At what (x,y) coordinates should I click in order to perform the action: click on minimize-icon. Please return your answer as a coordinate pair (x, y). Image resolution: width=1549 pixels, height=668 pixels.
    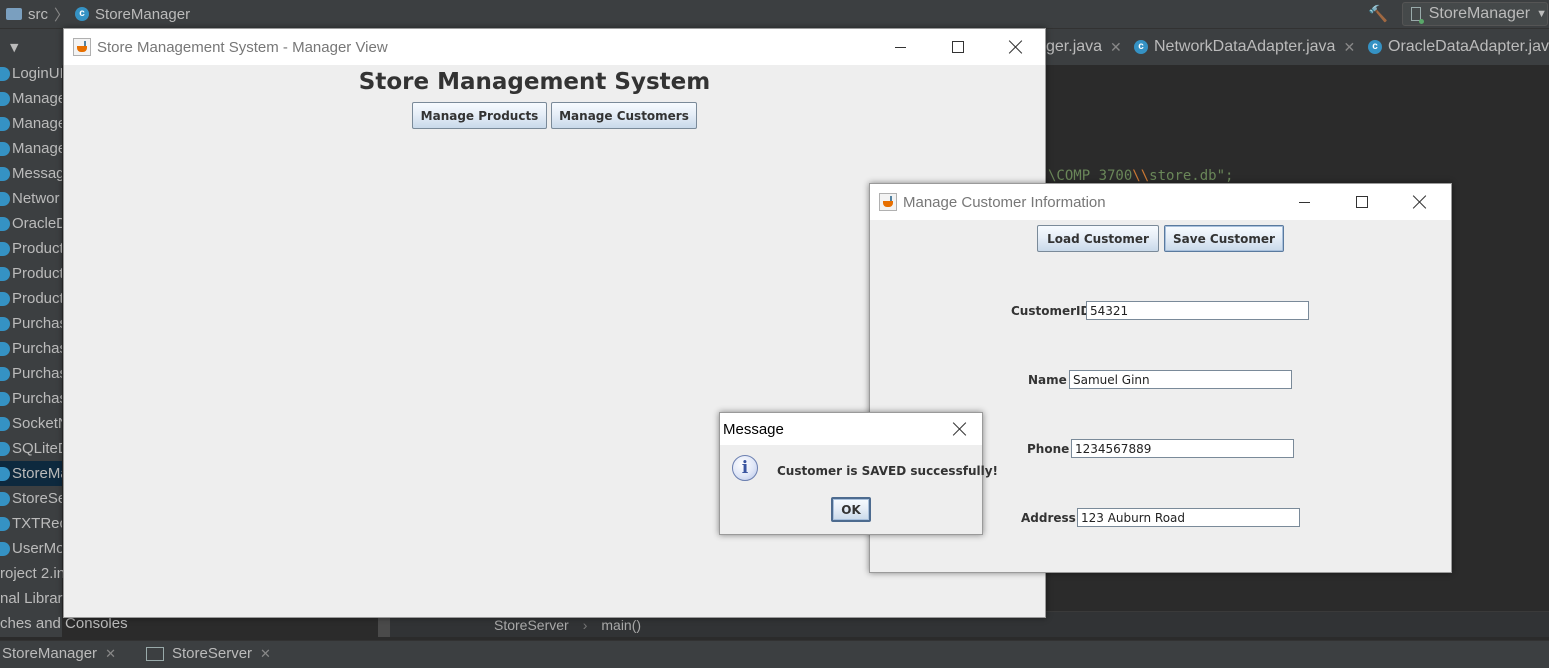
    Looking at the image, I should click on (900, 47).